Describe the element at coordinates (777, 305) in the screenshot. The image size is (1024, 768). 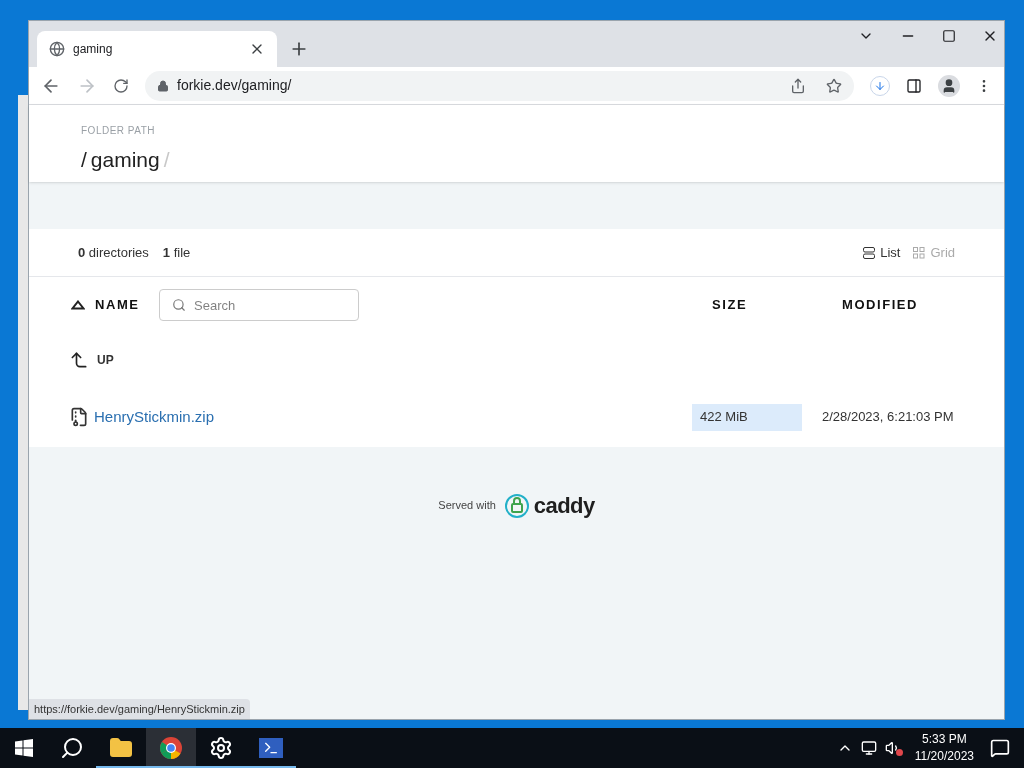
I see `size-column-header: SIZE` at that location.